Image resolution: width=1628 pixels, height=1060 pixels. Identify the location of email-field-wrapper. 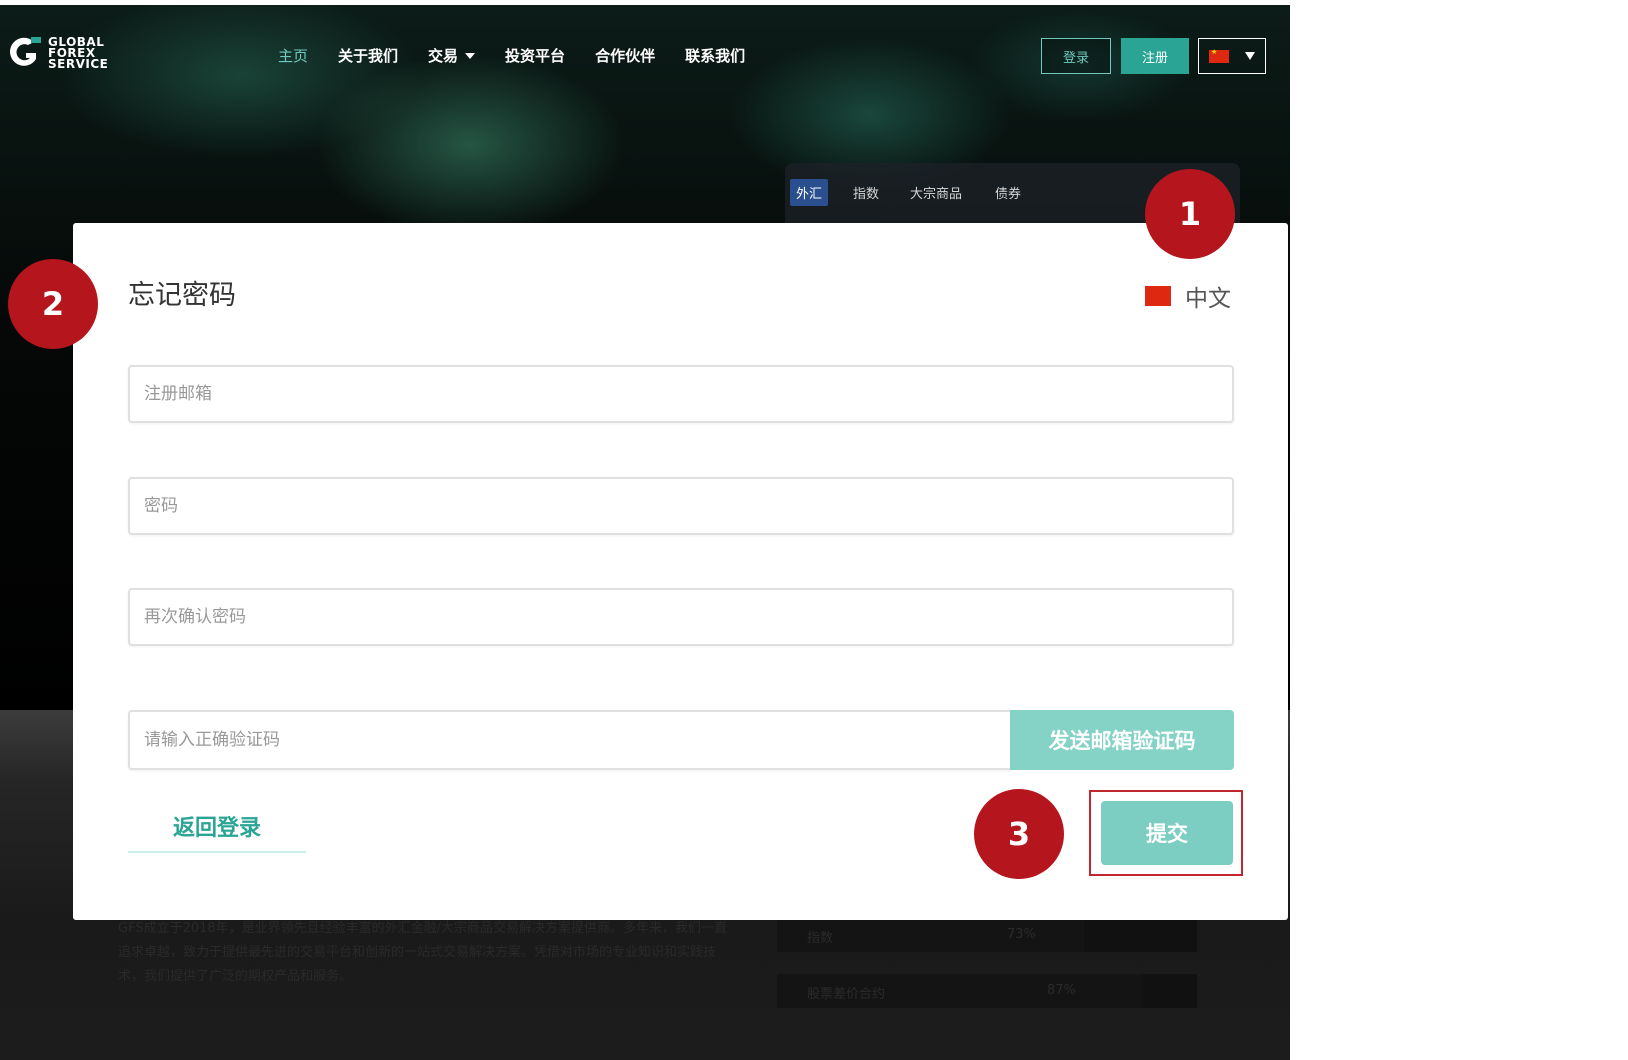
(681, 394).